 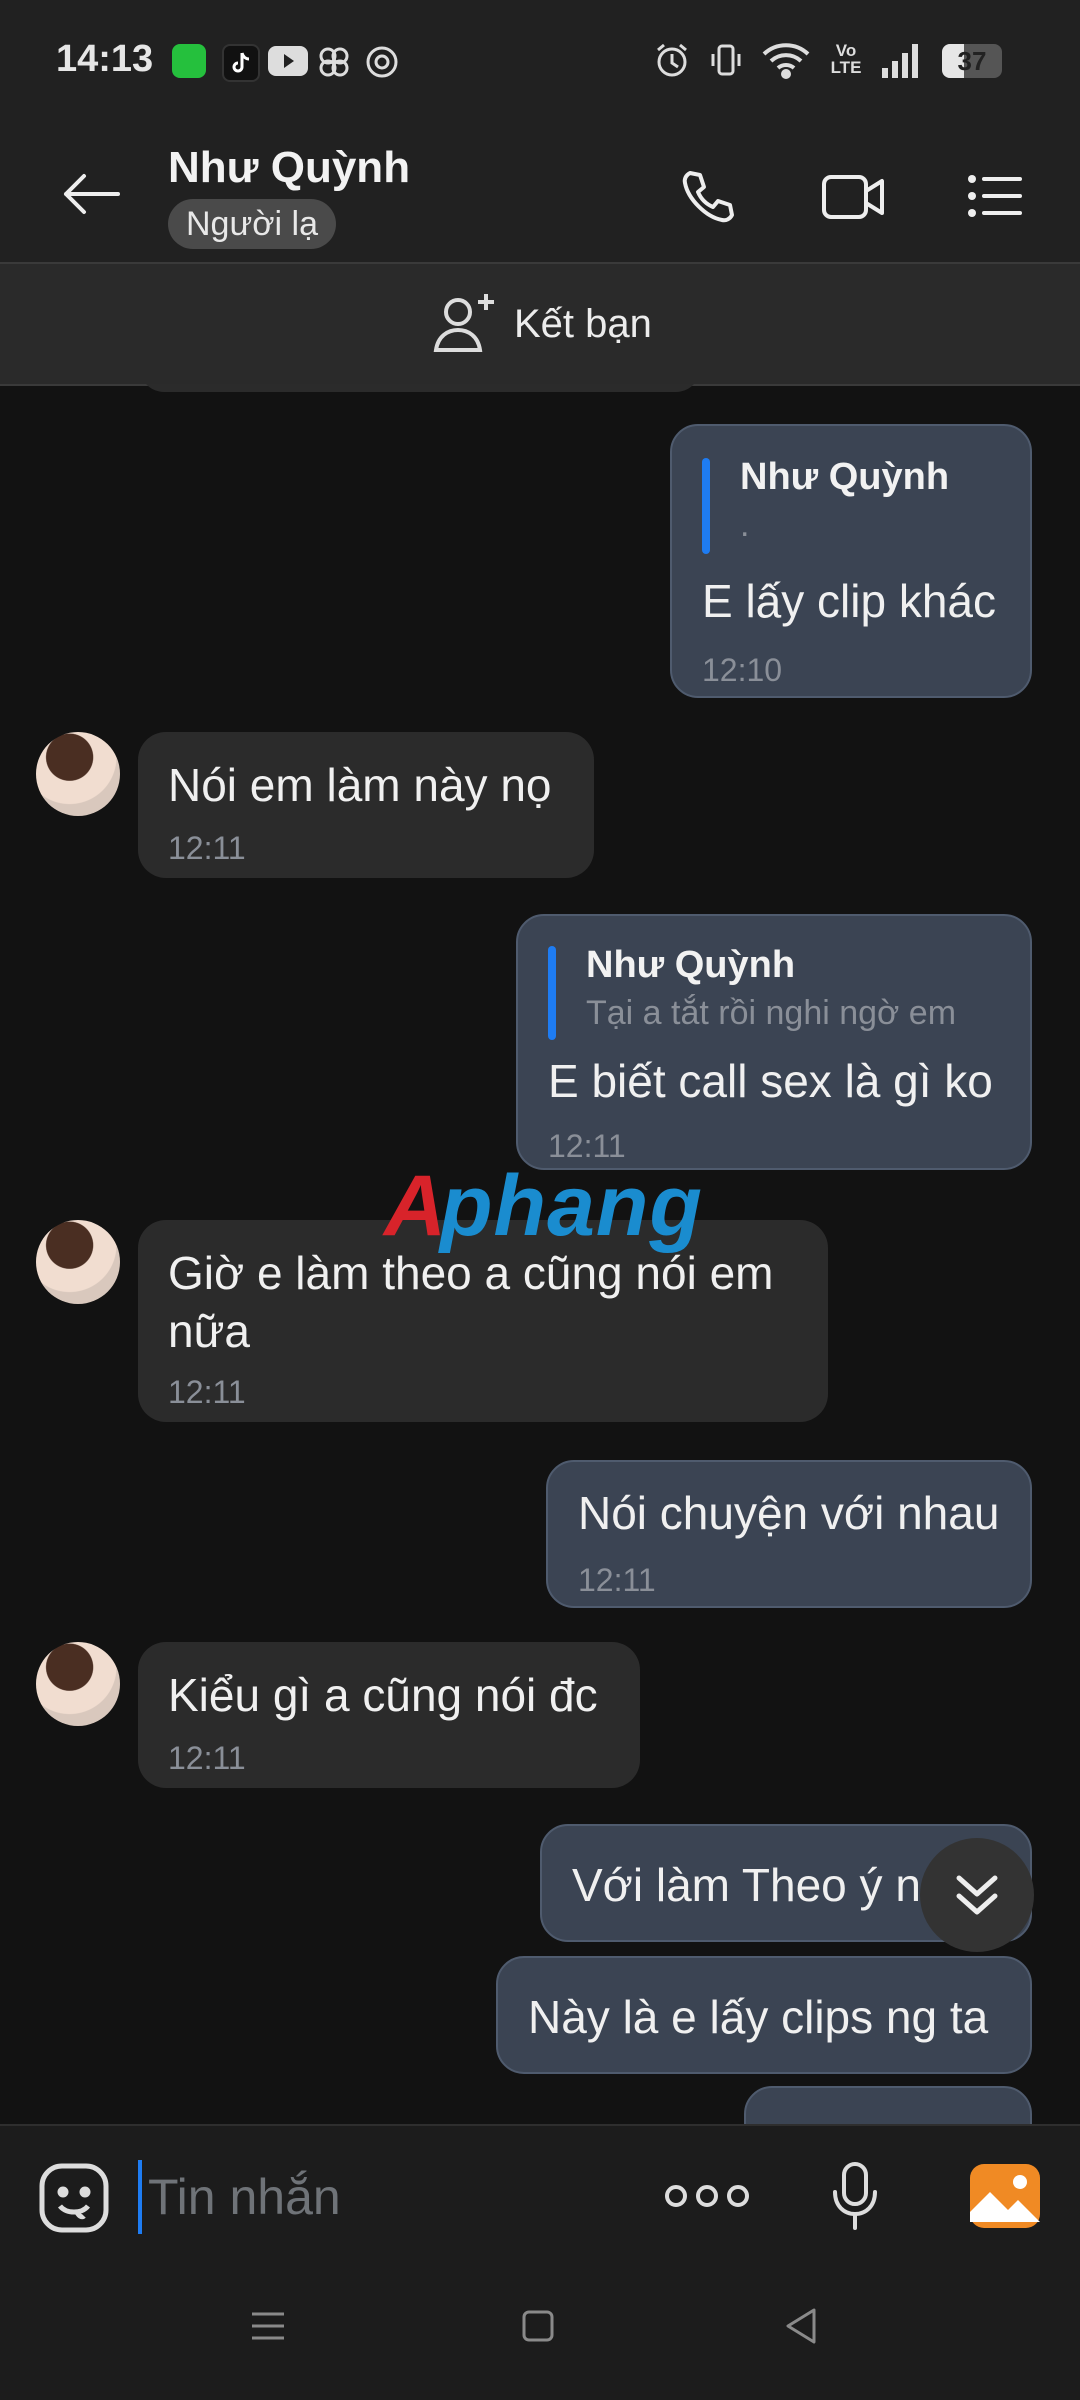 What do you see at coordinates (802, 2328) in the screenshot?
I see `back-triangle-icon` at bounding box center [802, 2328].